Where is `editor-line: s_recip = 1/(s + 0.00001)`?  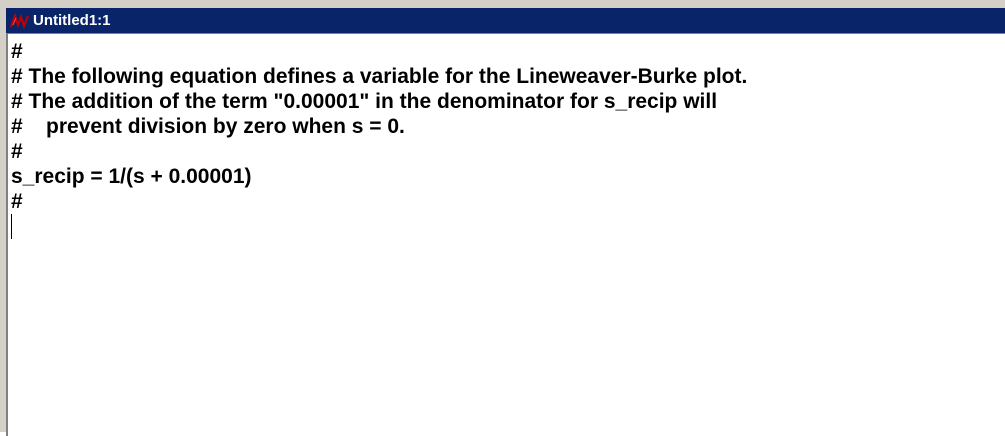
editor-line: s_recip = 1/(s + 0.00001) is located at coordinates (131, 176).